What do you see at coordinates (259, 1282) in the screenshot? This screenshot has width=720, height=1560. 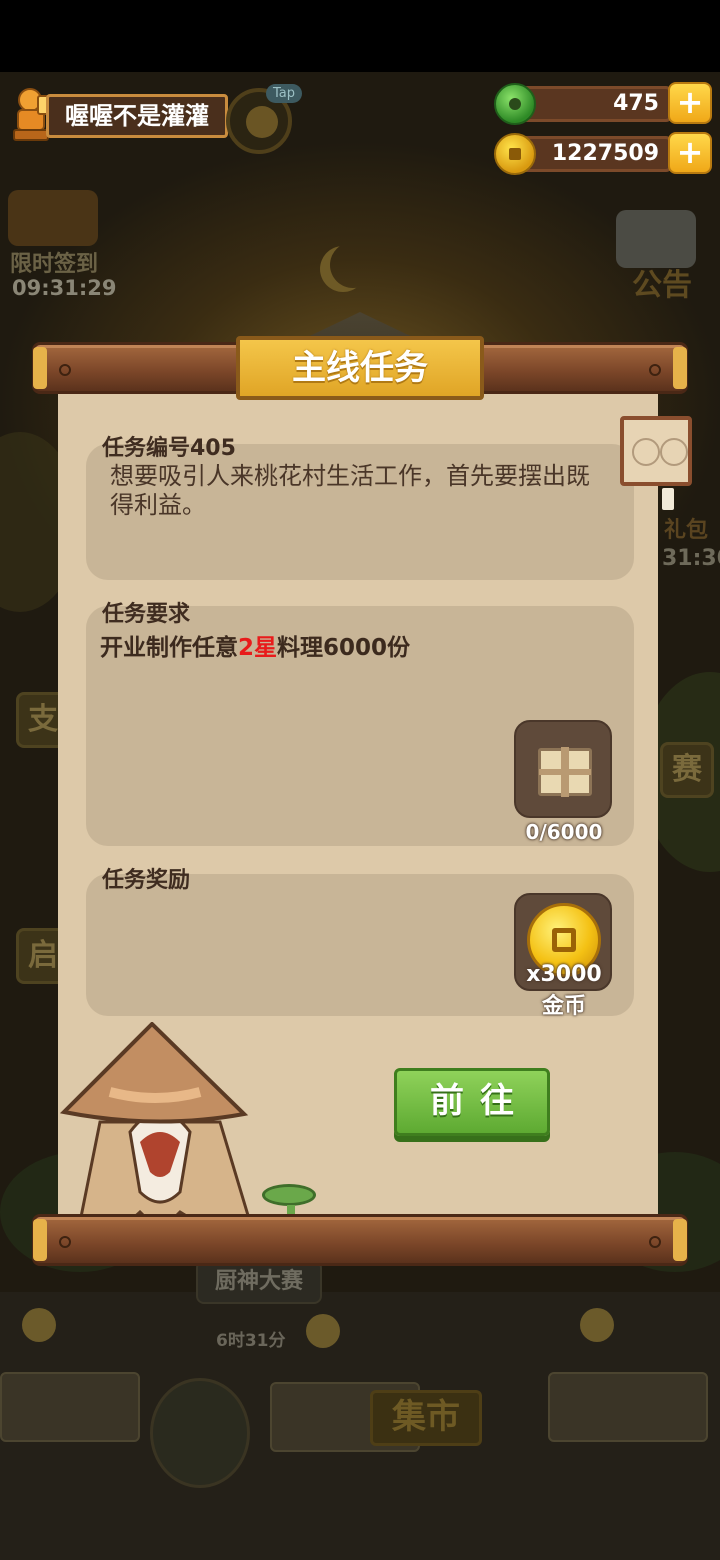 I see `cook-contest-label: 厨神大赛` at bounding box center [259, 1282].